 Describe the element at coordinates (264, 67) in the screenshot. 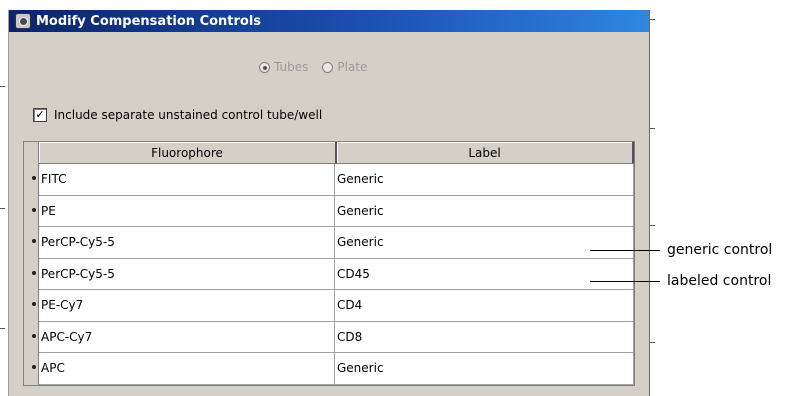

I see `radio-tubes-indicator` at that location.